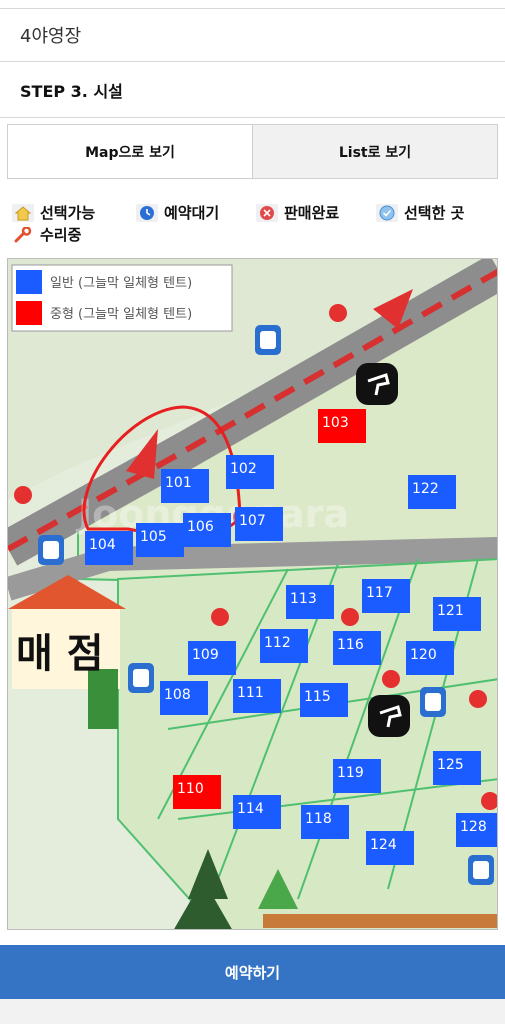 The image size is (505, 1024). I want to click on legend-repair: 수리중, so click(46, 234).